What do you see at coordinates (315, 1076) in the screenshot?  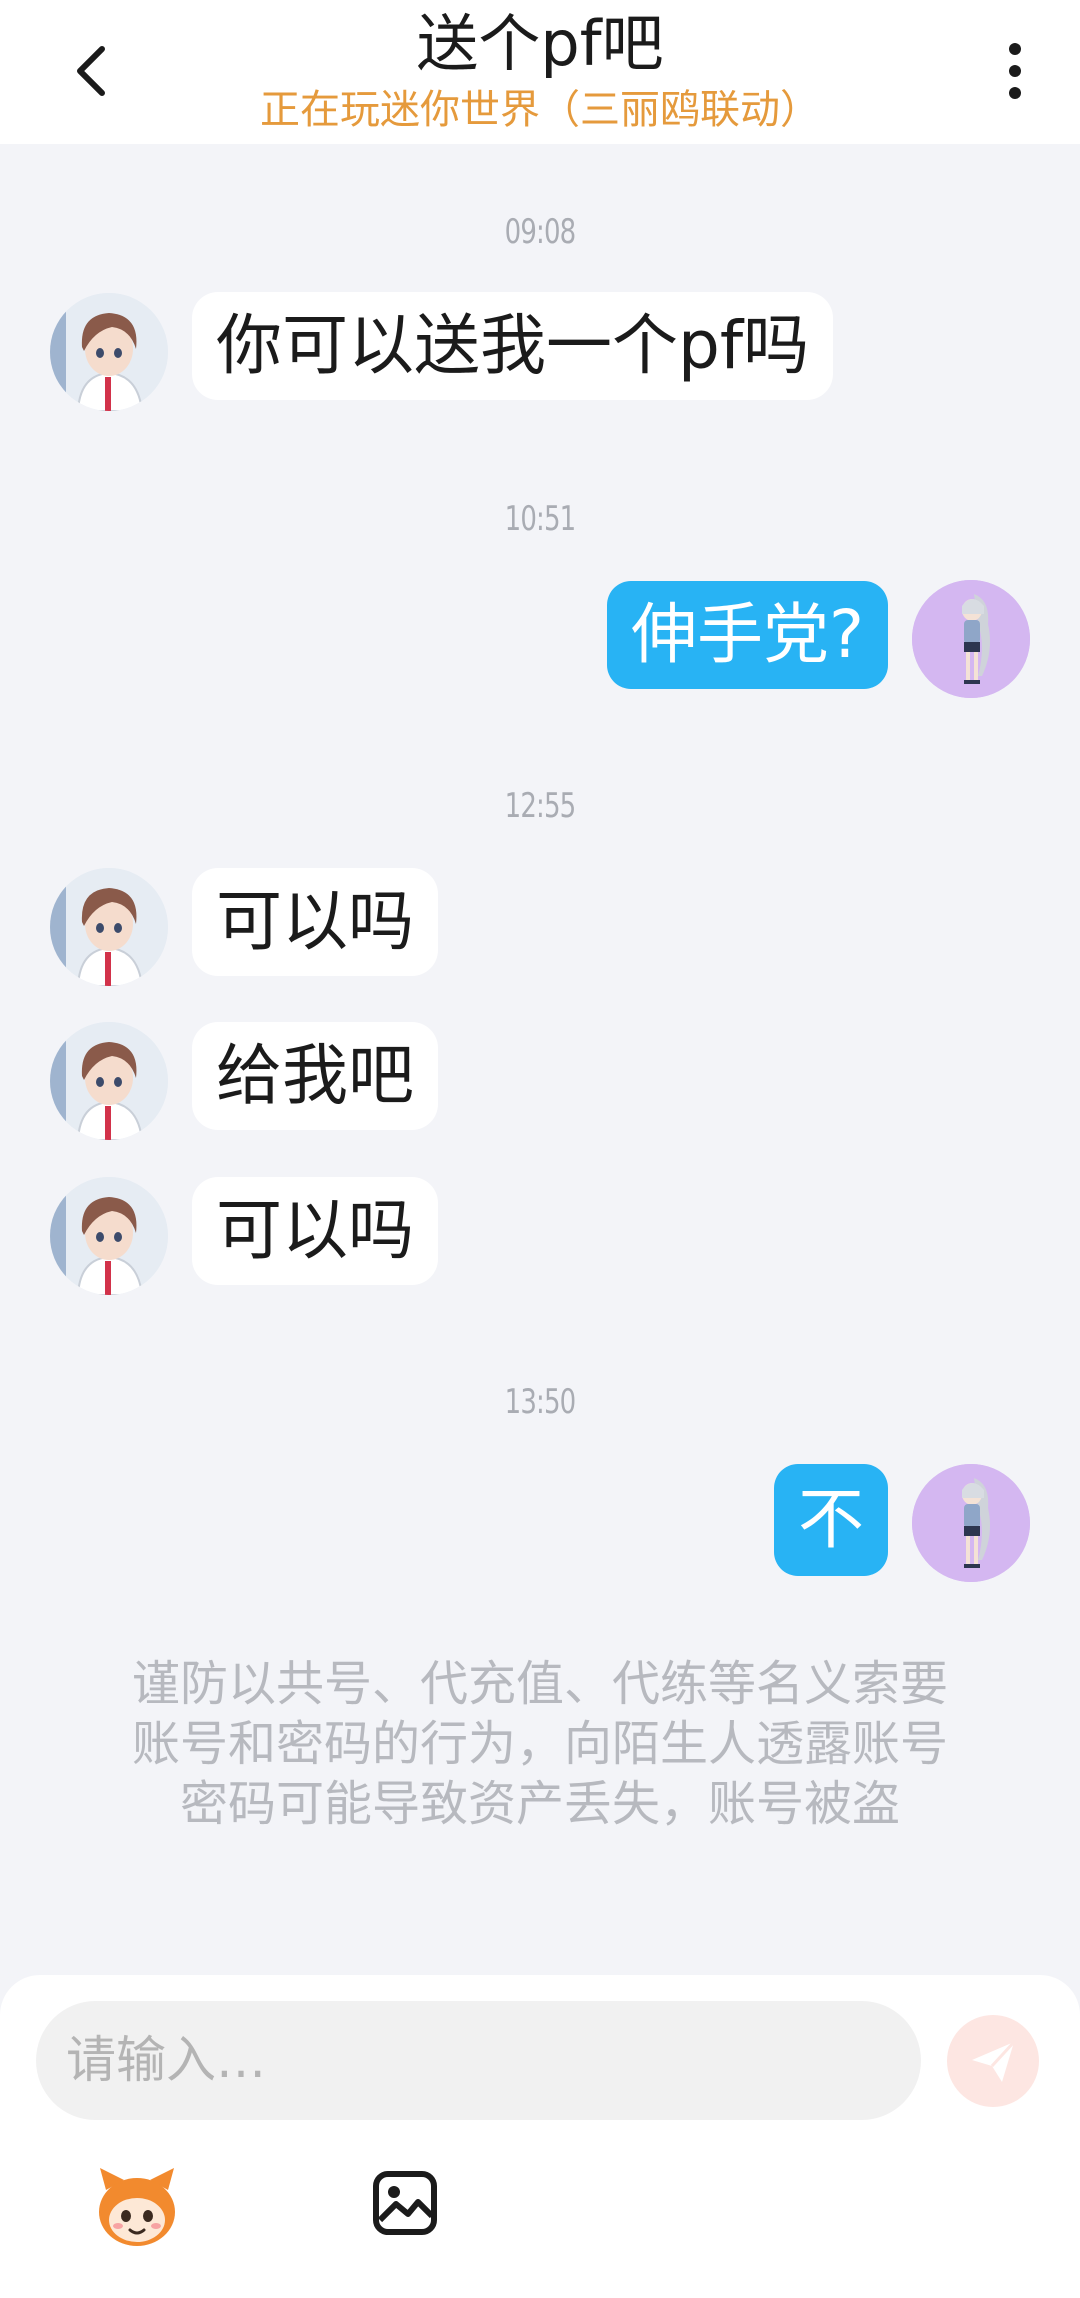 I see `incoming-message-bubble: 给我吧` at bounding box center [315, 1076].